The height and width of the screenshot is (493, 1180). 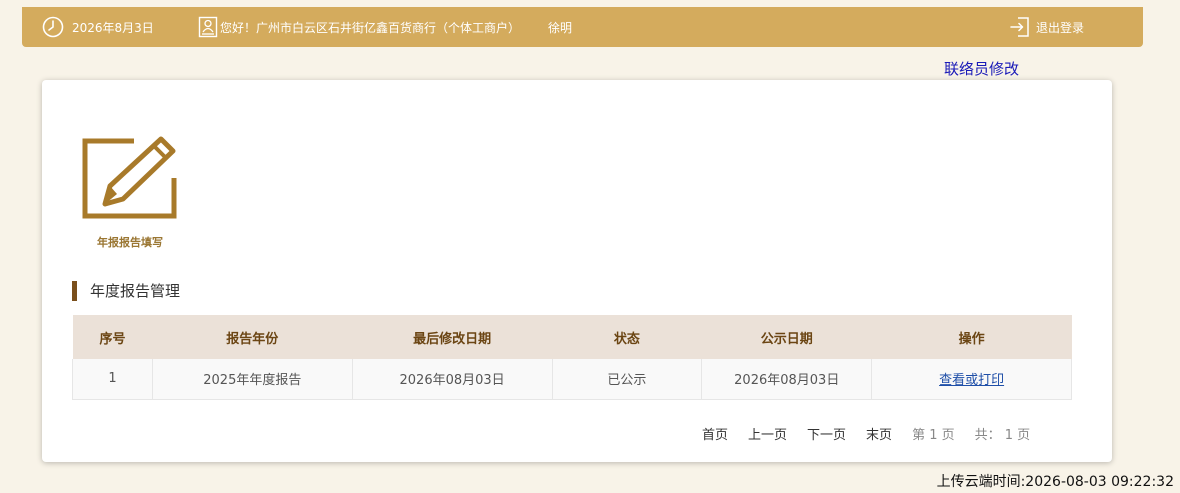 I want to click on table-header-row: 序号 报告年份 最后修改日期 状态 公示日期 操作, so click(x=572, y=337).